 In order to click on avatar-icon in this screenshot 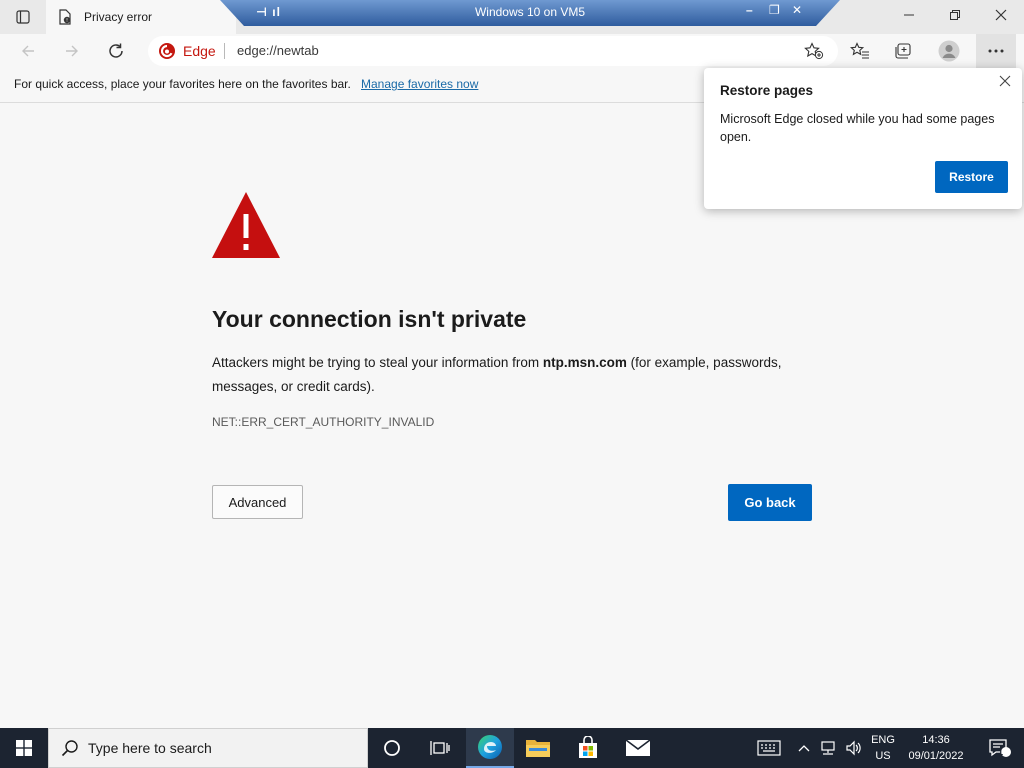, I will do `click(949, 51)`.